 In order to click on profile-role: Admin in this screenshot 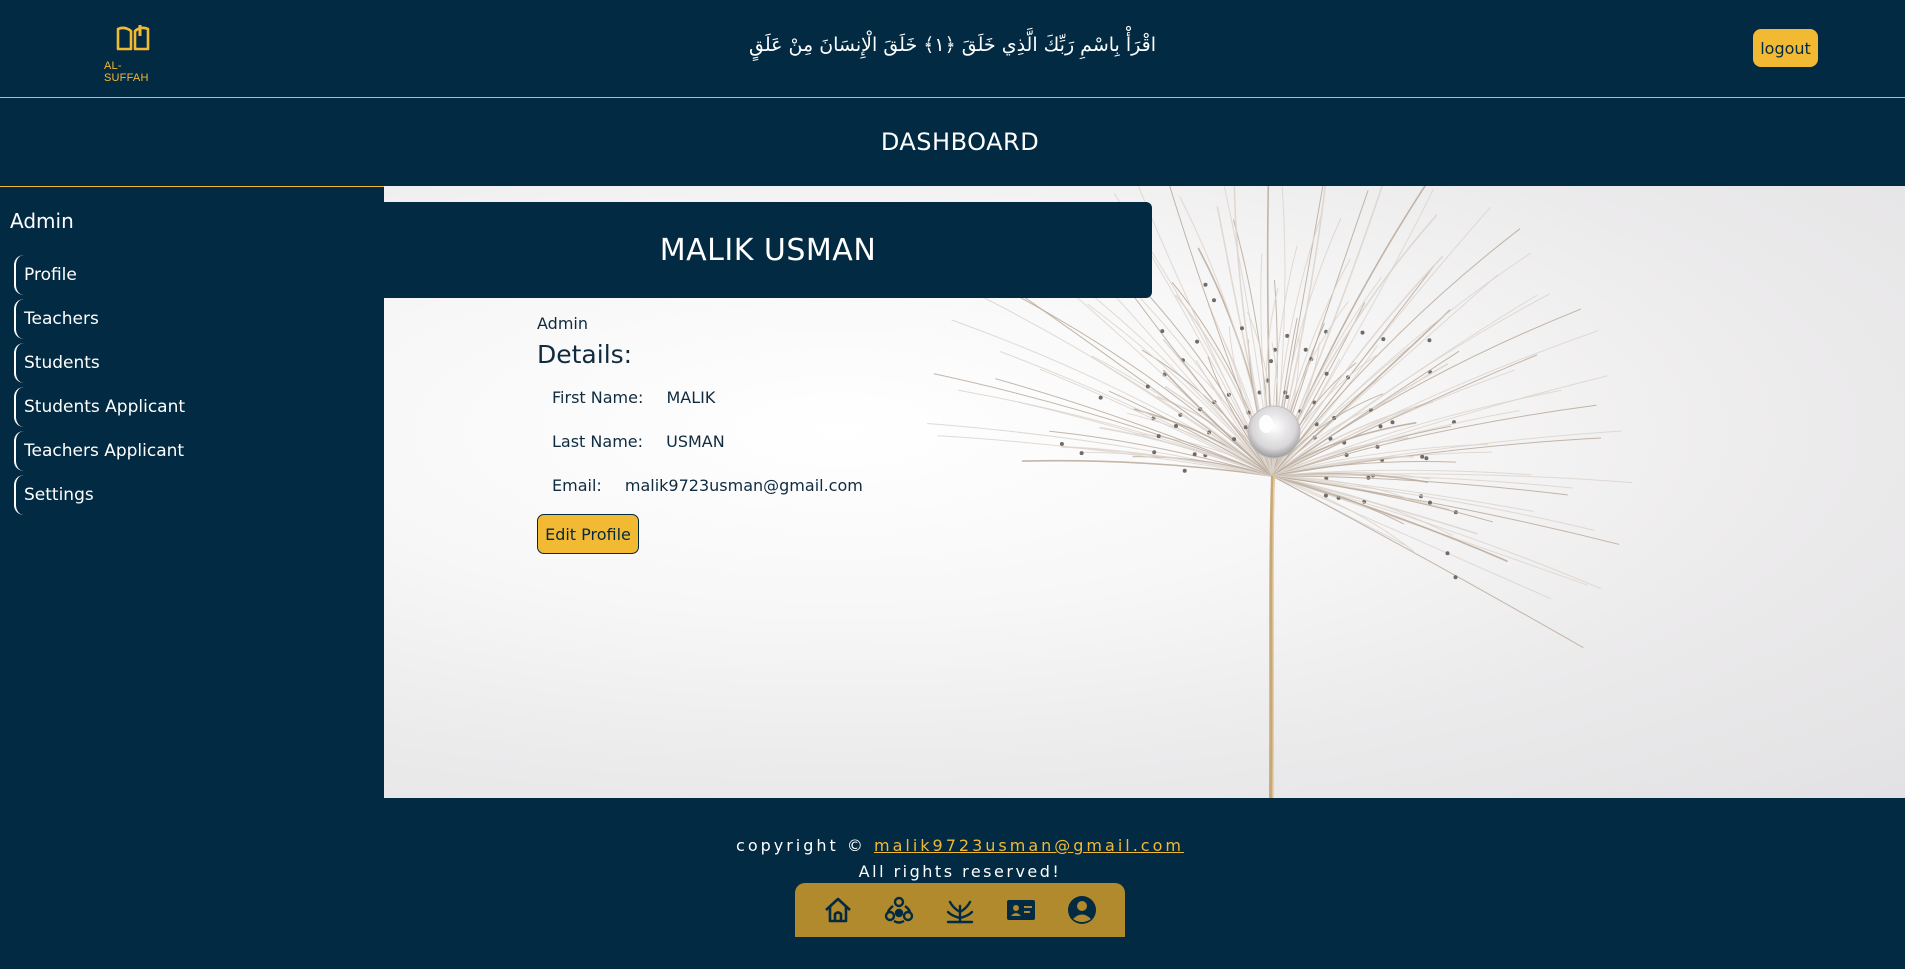, I will do `click(562, 323)`.